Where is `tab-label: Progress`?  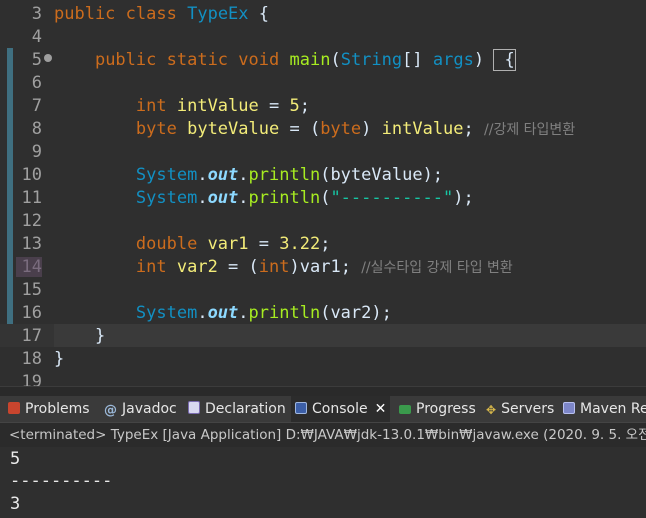 tab-label: Progress is located at coordinates (446, 409).